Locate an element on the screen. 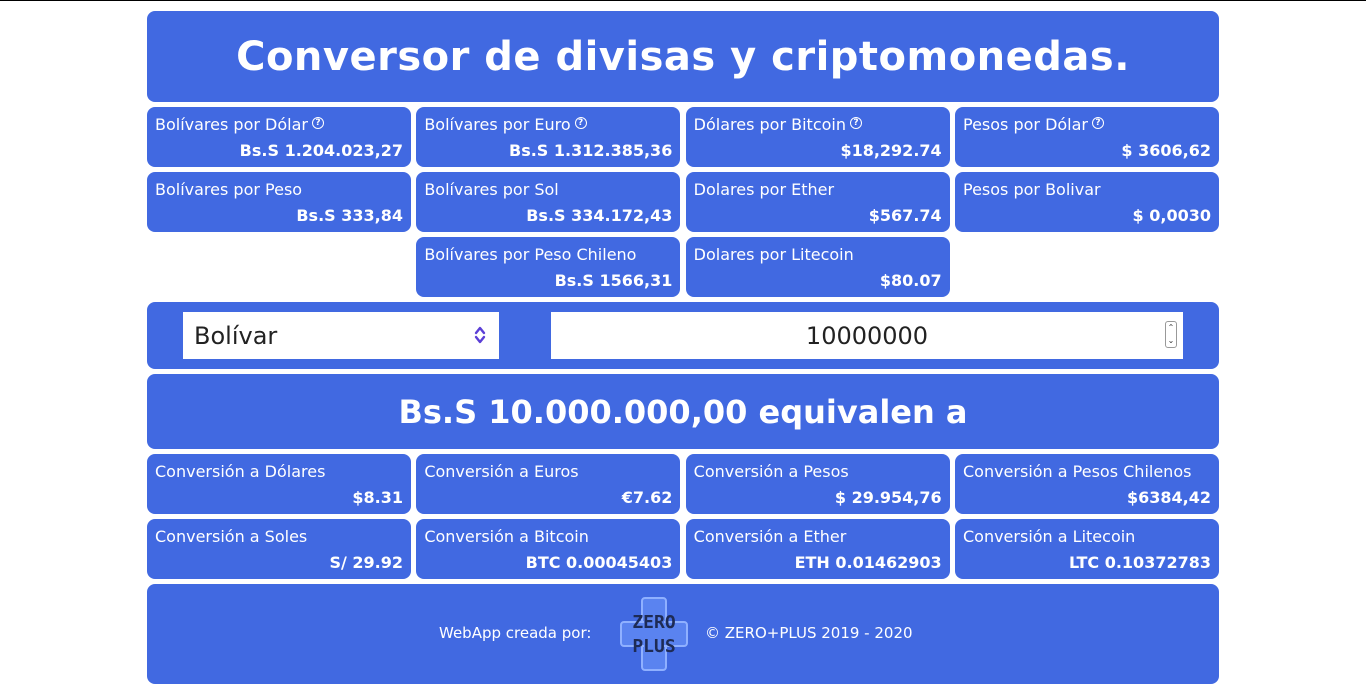 The height and width of the screenshot is (698, 1366). conversion-card-eur: Conversión a Euros €7.62 is located at coordinates (548, 484).